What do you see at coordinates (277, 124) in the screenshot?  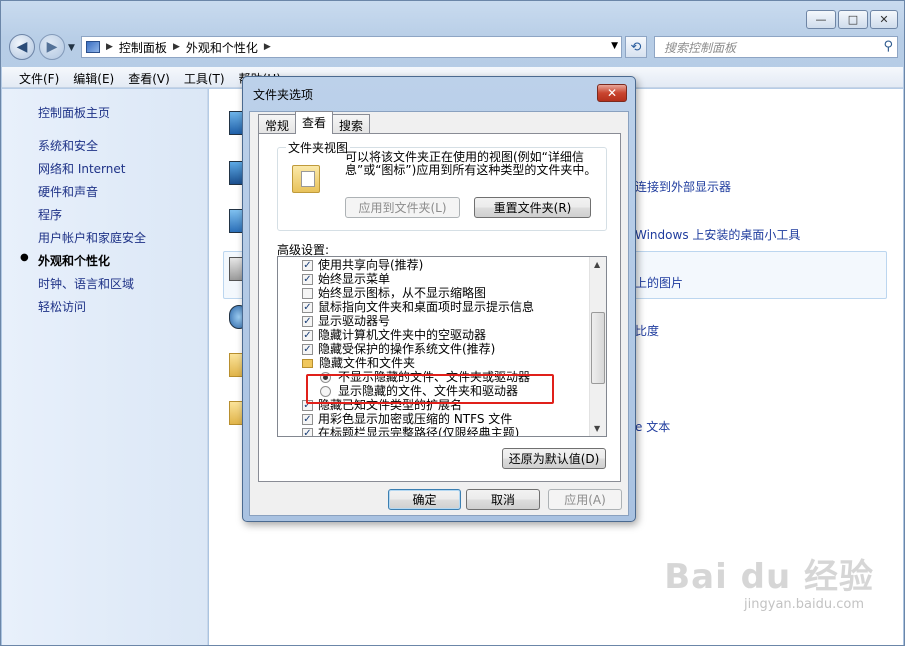 I see `tab-general: 常规` at bounding box center [277, 124].